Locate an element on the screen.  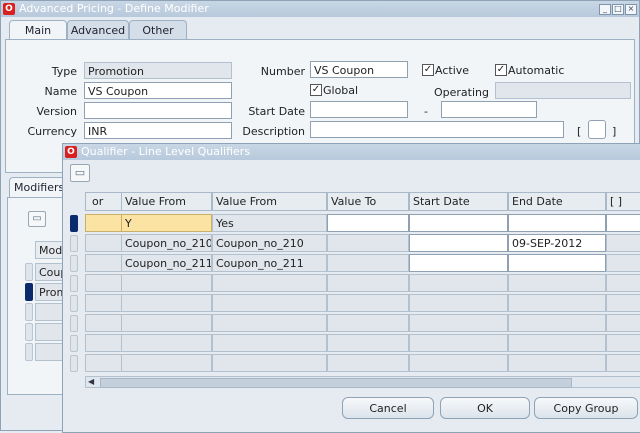
name-field: VS Coupon is located at coordinates (158, 90).